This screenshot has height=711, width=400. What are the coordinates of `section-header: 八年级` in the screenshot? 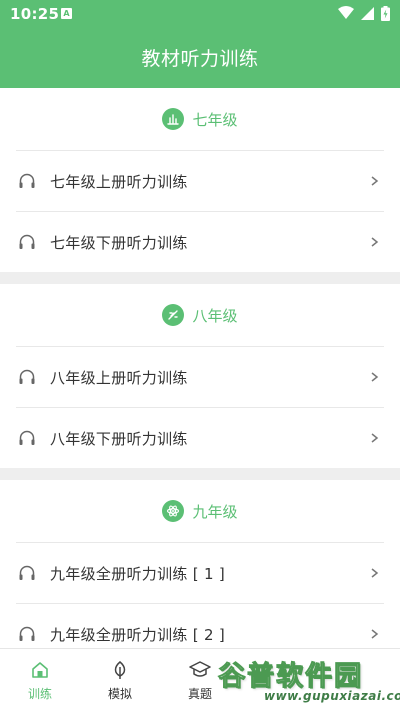 It's located at (200, 315).